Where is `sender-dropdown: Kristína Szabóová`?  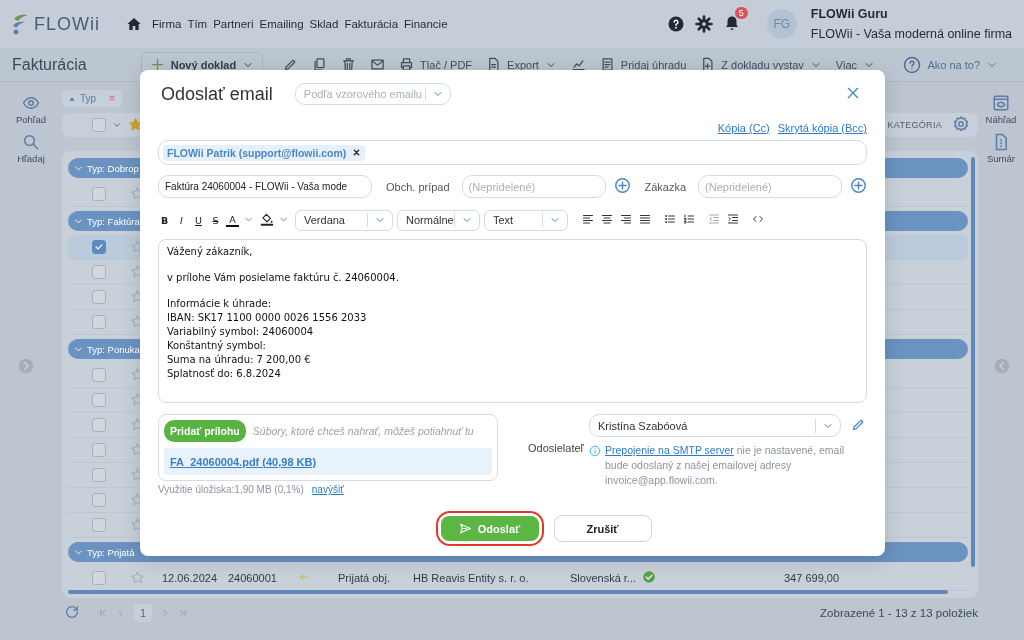
sender-dropdown: Kristína Szabóová is located at coordinates (715, 425).